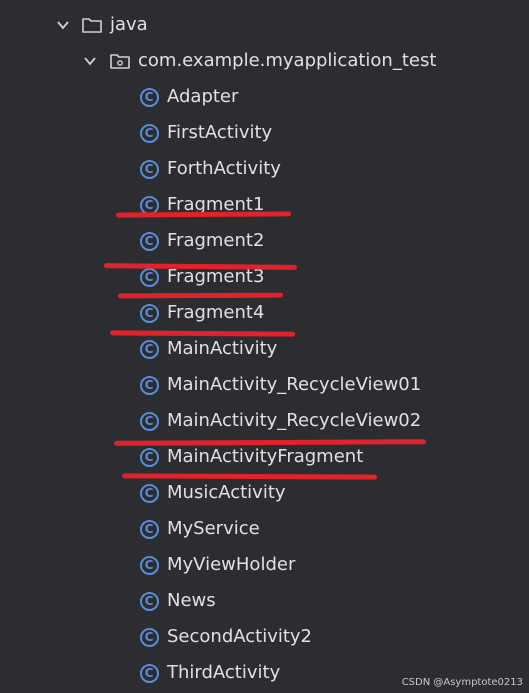 The image size is (529, 693). I want to click on class-label: FirstActivity, so click(220, 132).